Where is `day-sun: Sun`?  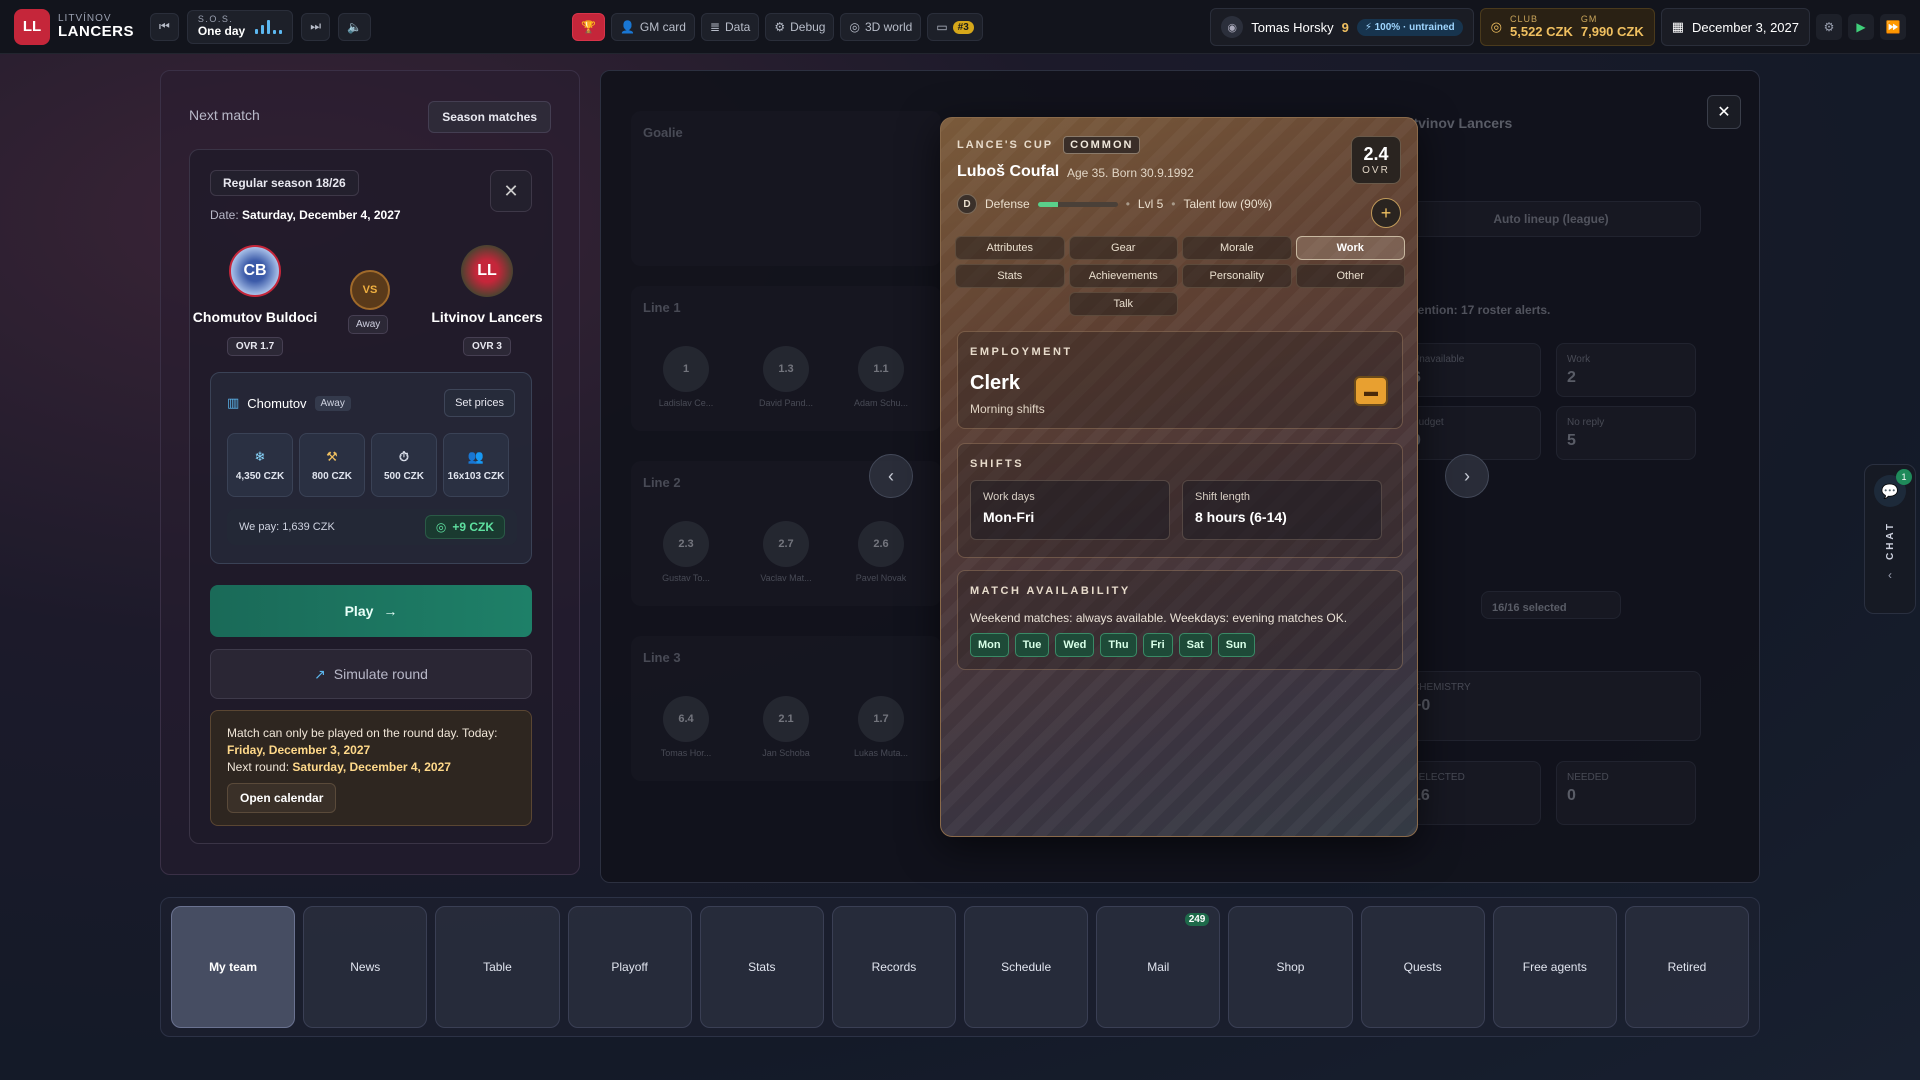 day-sun: Sun is located at coordinates (1236, 645).